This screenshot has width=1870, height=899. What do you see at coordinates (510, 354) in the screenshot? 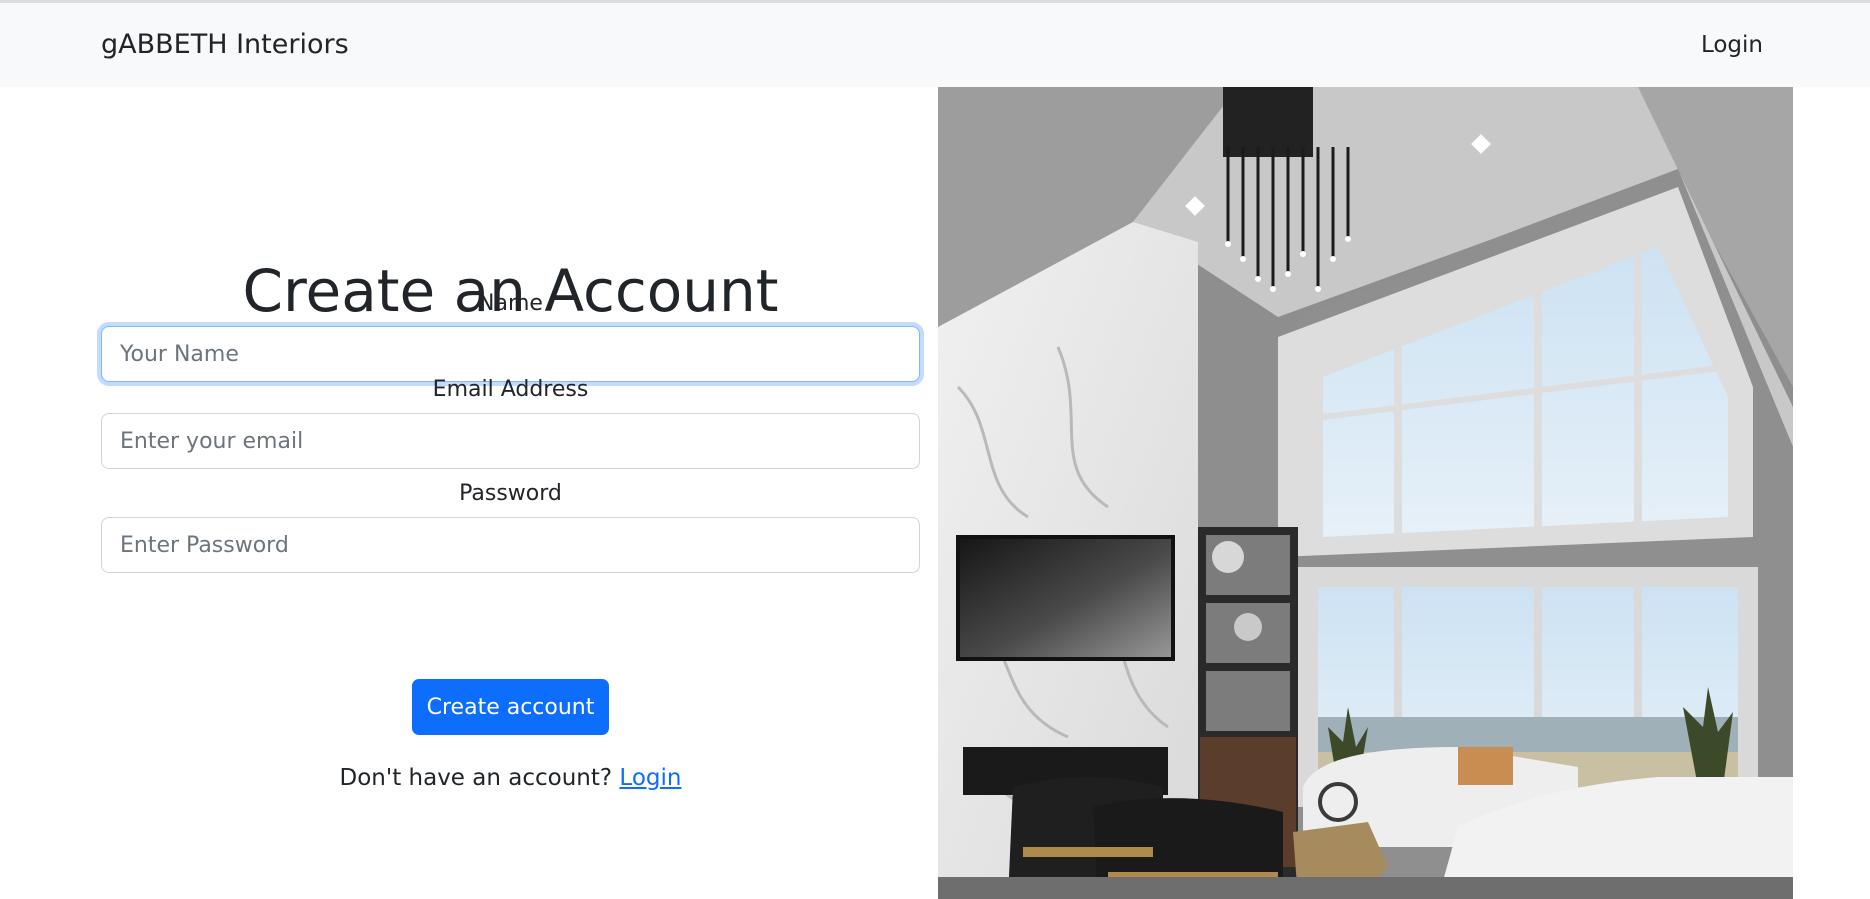
I see `name-input` at bounding box center [510, 354].